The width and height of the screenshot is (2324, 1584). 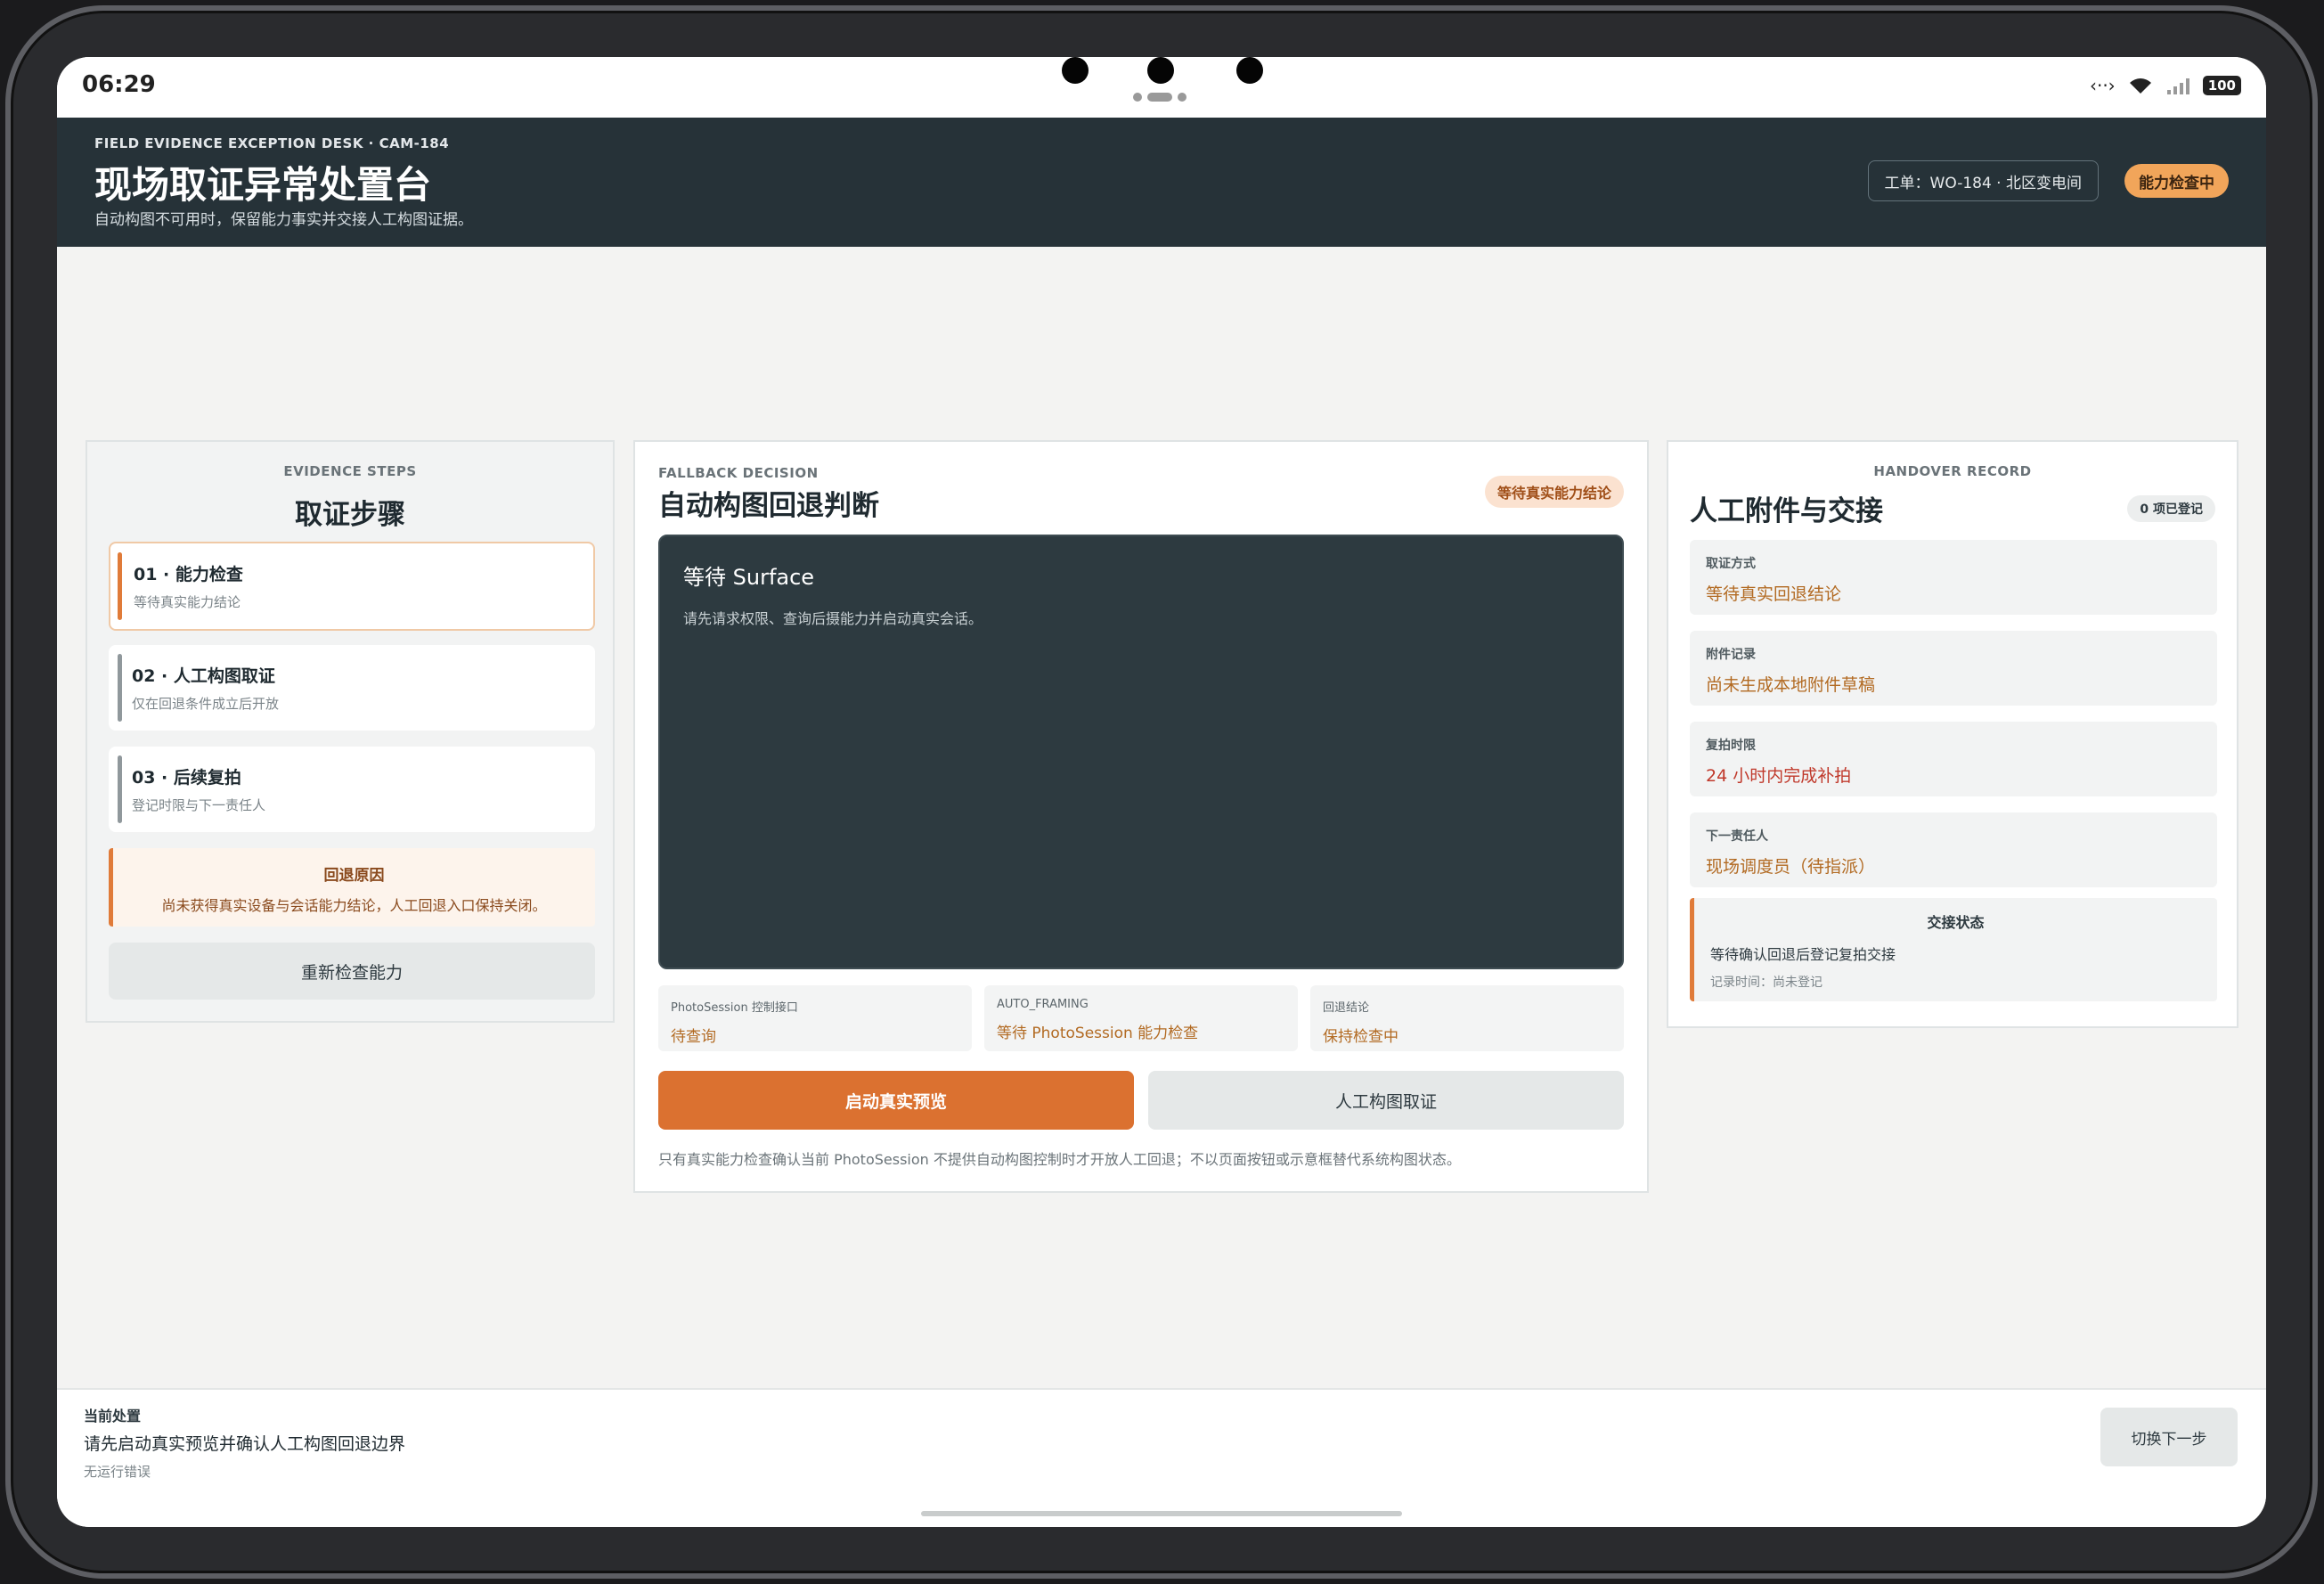 I want to click on step-title: 01 · 能力检查, so click(x=188, y=574).